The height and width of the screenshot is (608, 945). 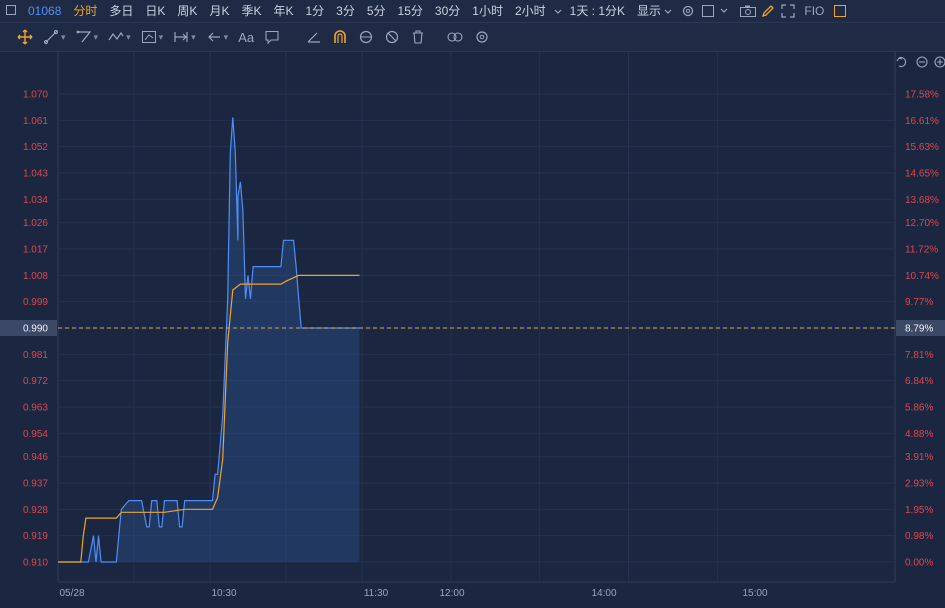 I want to click on tab-period-12: 1小时, so click(x=487, y=11).